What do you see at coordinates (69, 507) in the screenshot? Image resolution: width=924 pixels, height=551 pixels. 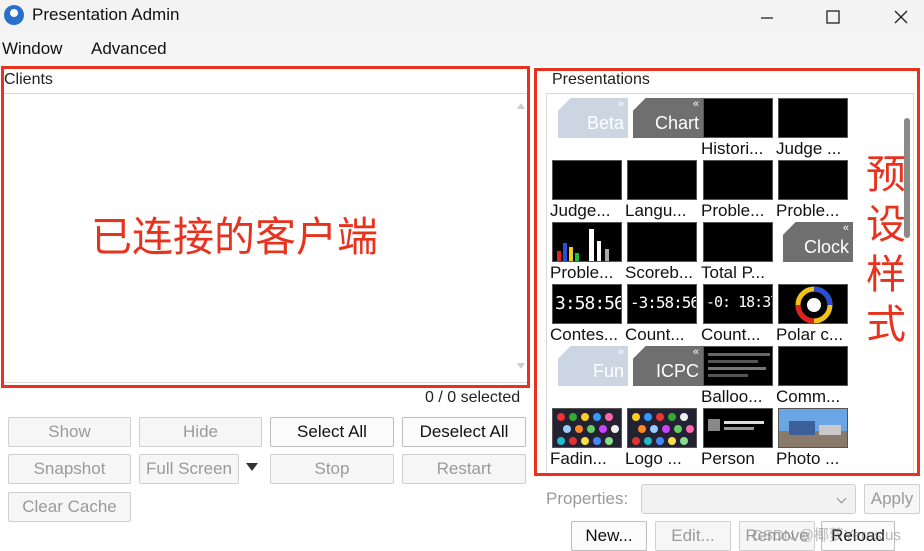 I see `clear-cache-button: Clear Cache` at bounding box center [69, 507].